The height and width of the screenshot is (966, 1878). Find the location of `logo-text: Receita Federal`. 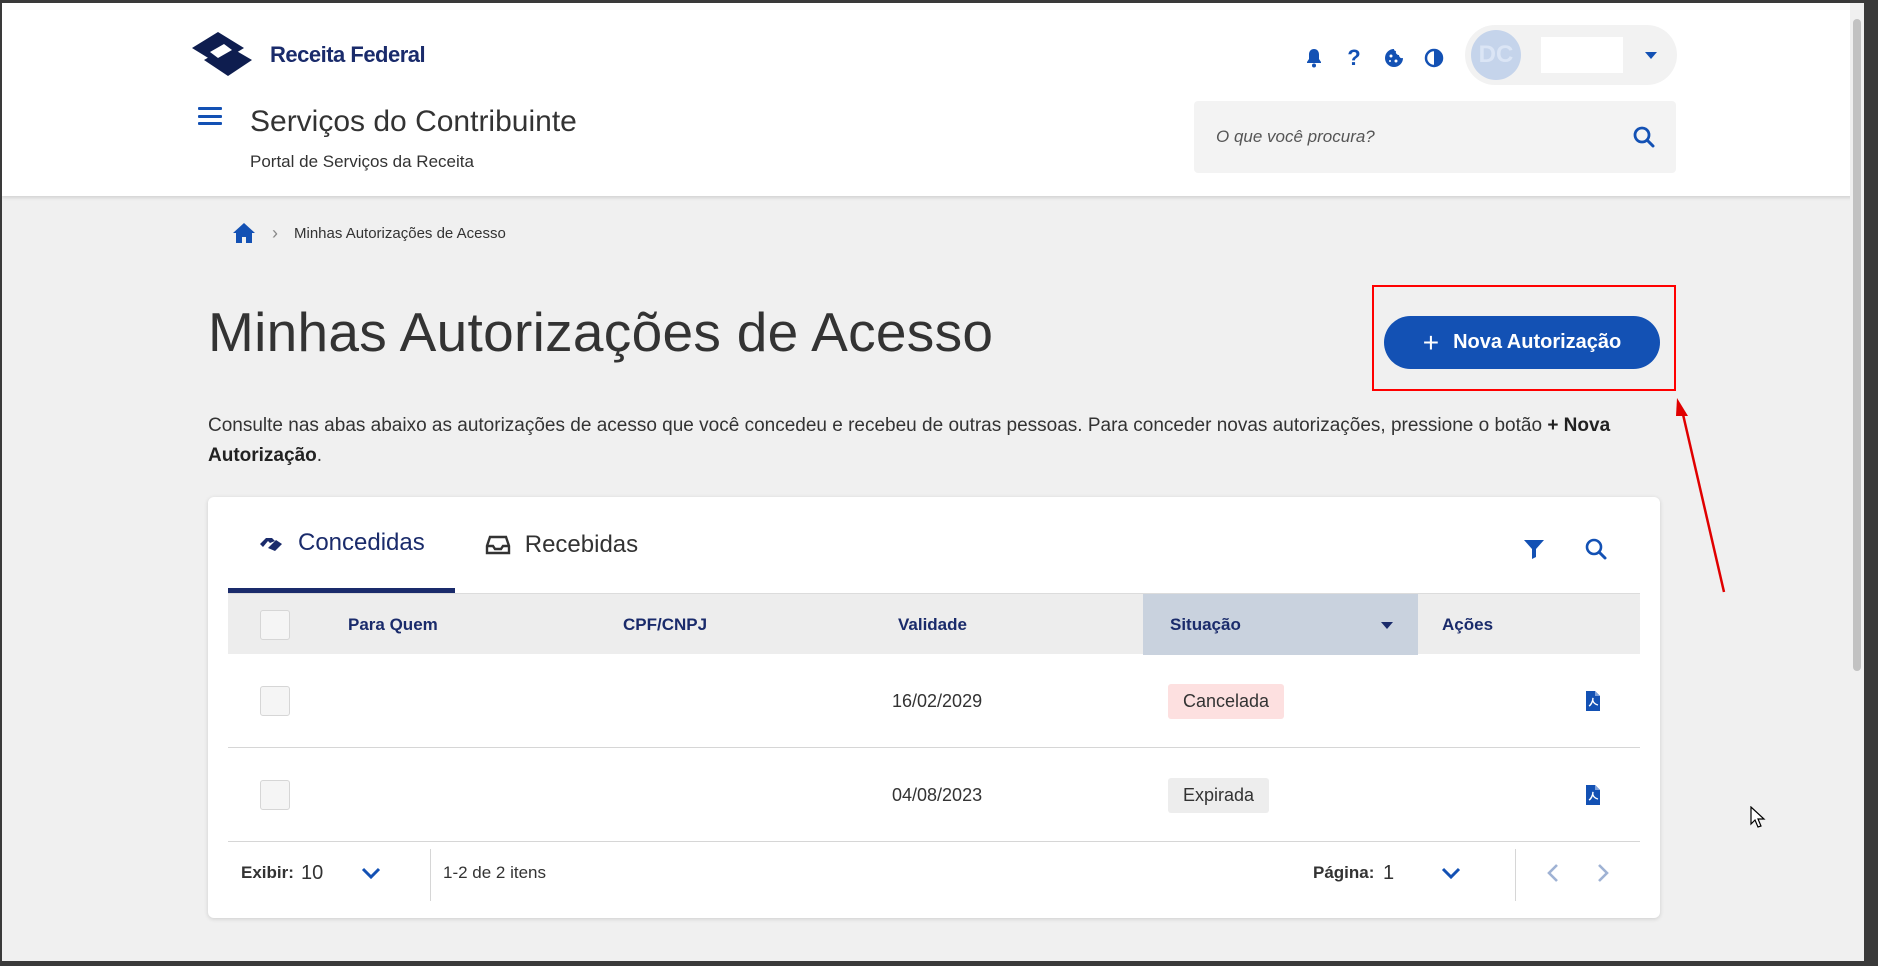

logo-text: Receita Federal is located at coordinates (348, 54).